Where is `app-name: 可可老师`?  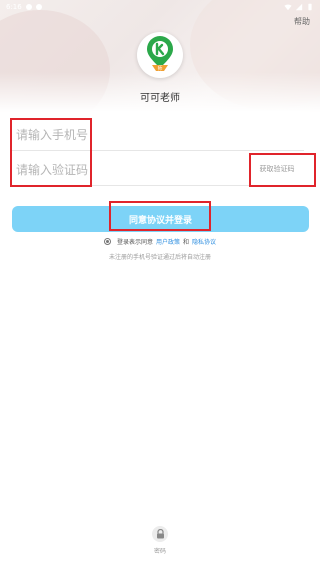
app-name: 可可老师 is located at coordinates (160, 98).